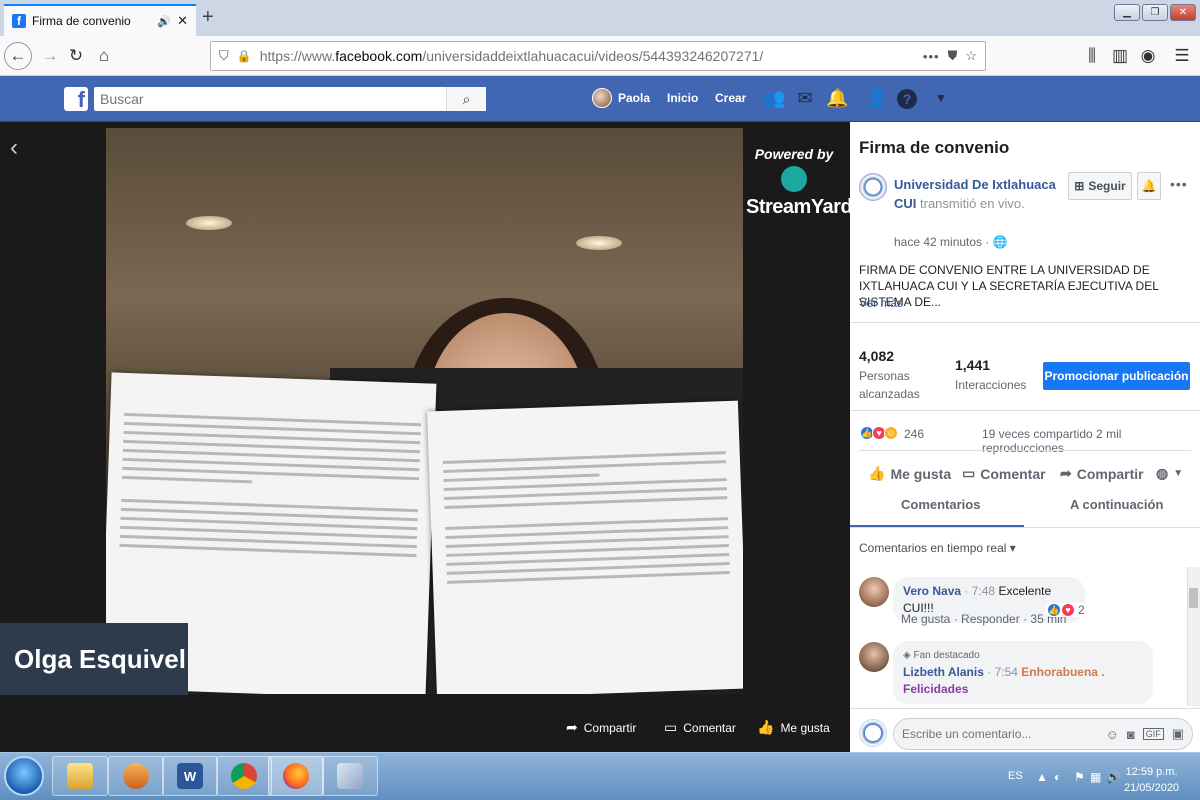 The width and height of the screenshot is (1200, 800). Describe the element at coordinates (909, 473) in the screenshot. I see `post-like-button: 👍 Me gusta` at that location.